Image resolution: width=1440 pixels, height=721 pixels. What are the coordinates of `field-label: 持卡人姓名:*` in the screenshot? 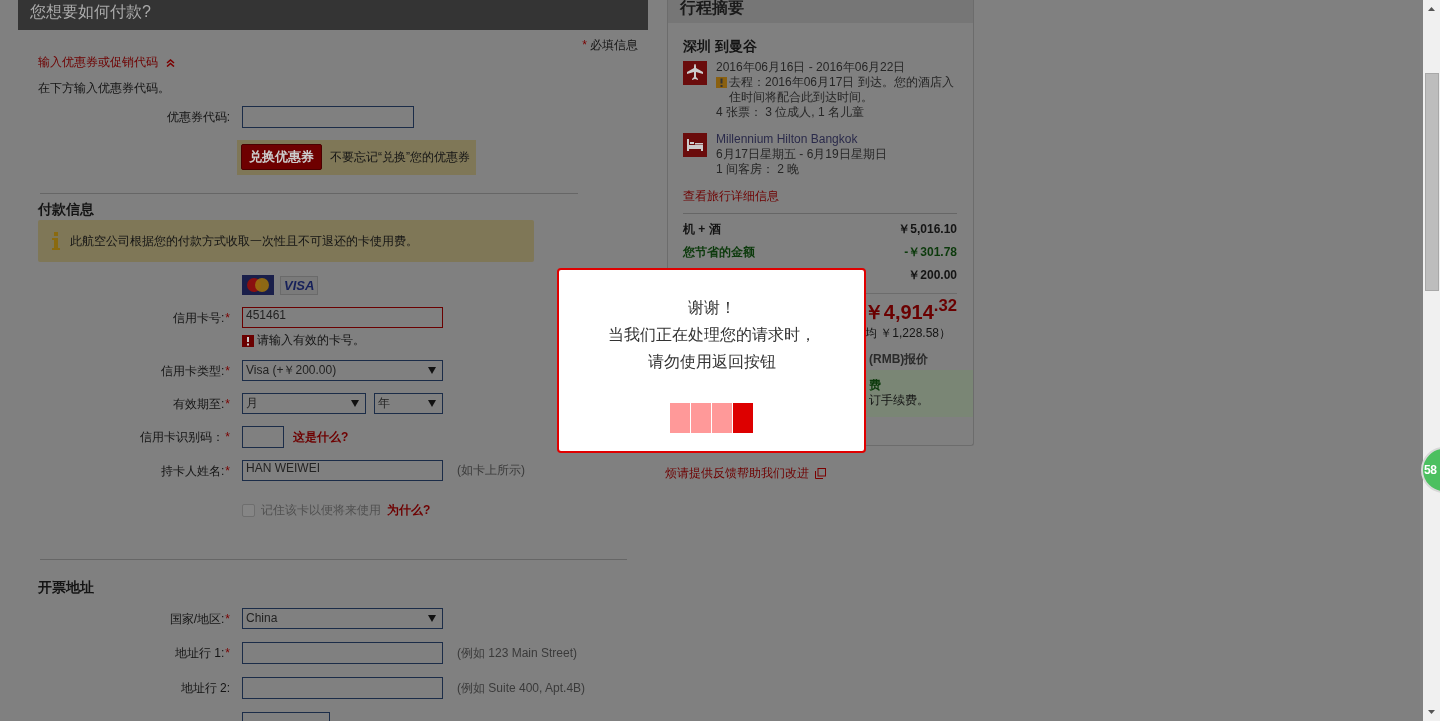 It's located at (195, 471).